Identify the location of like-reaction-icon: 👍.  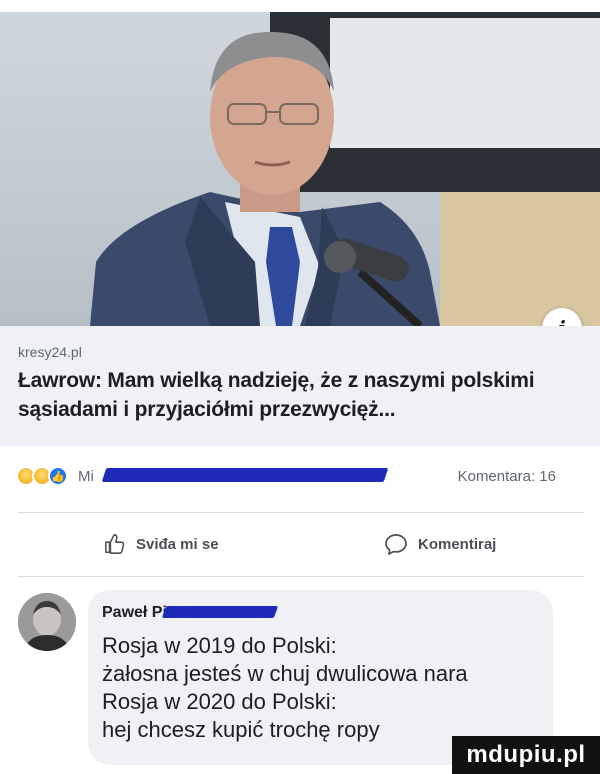
(58, 476).